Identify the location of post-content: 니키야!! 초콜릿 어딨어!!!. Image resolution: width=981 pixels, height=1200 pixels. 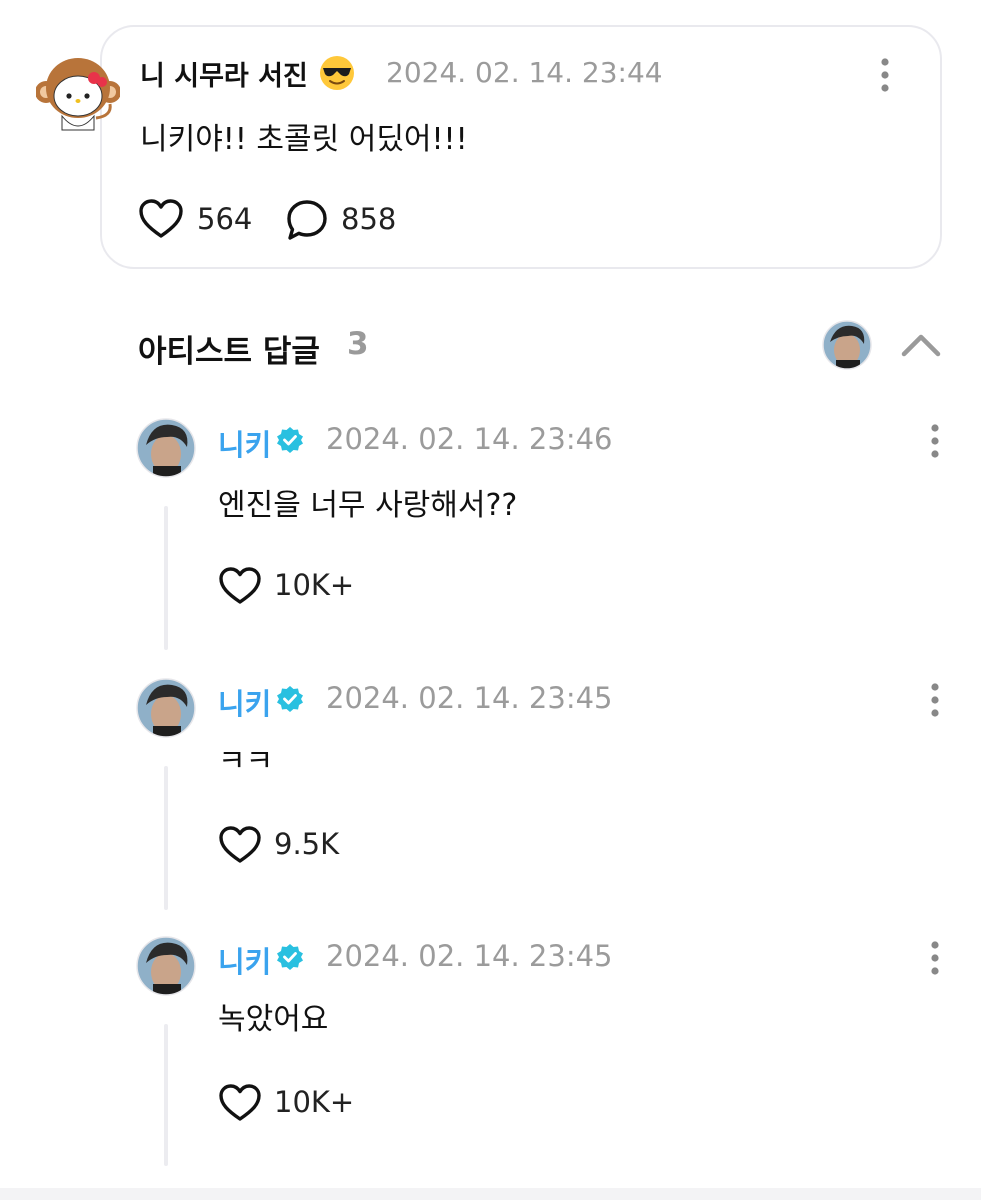
(304, 139).